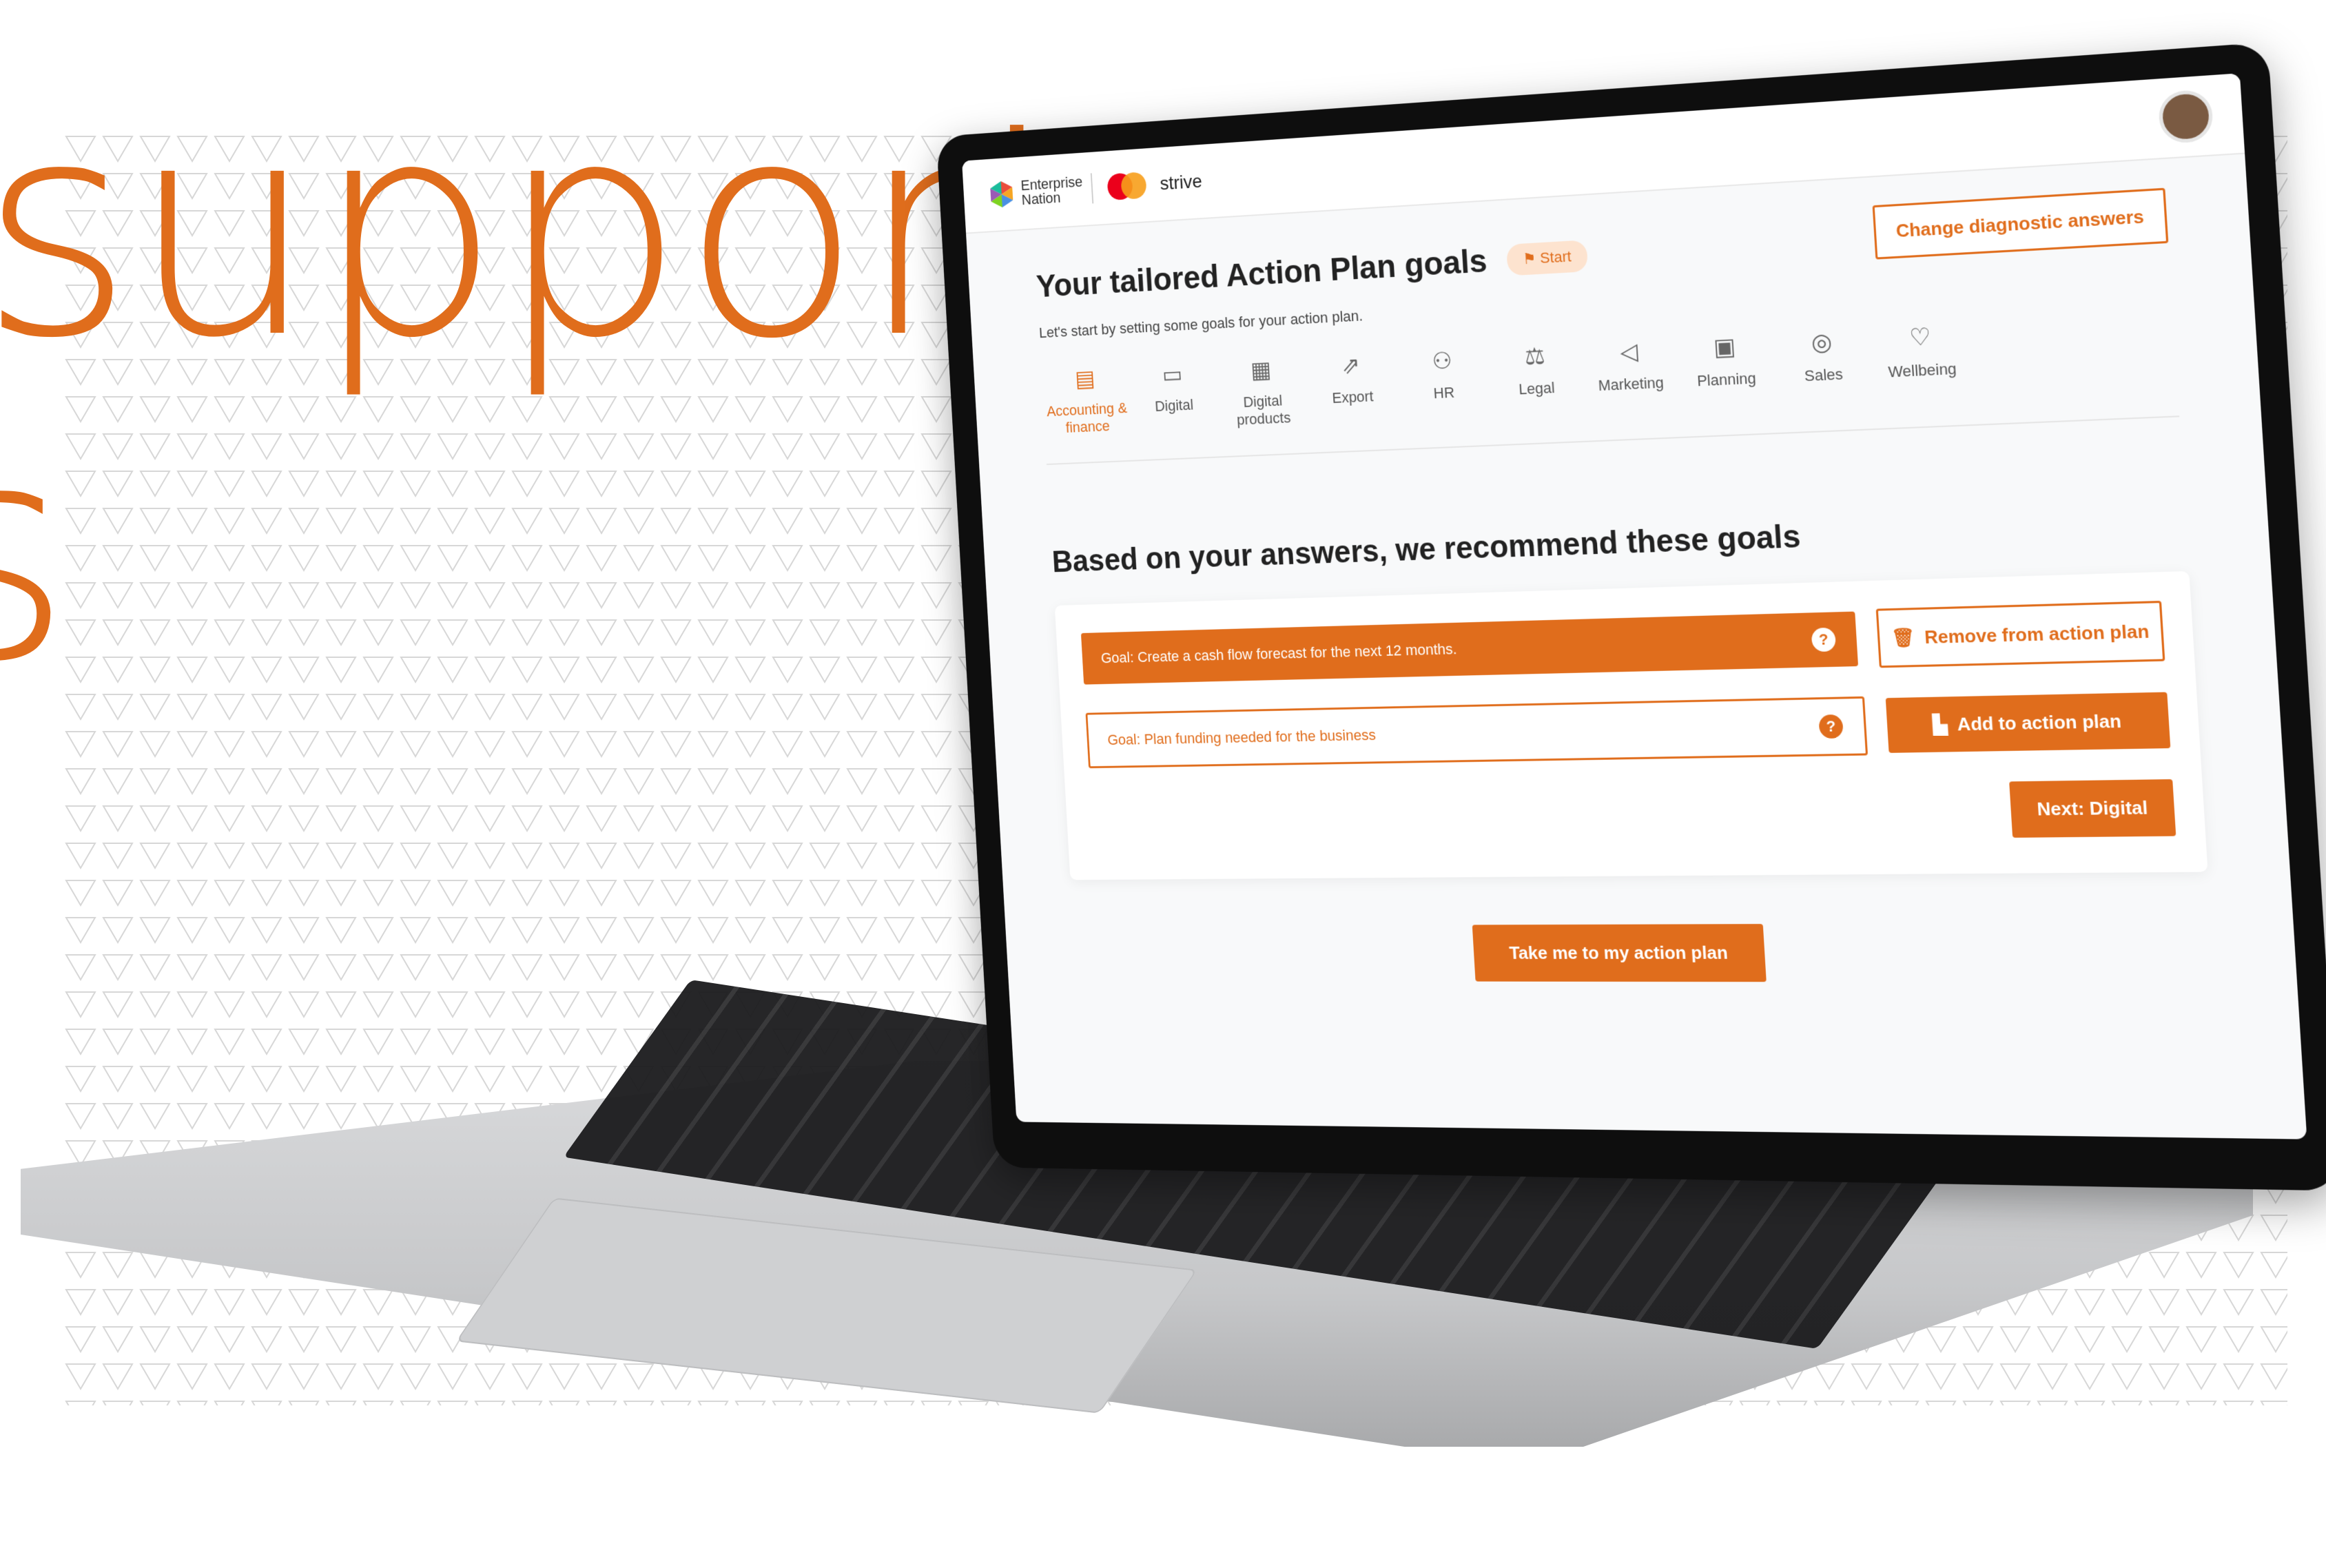 The image size is (2326, 1568). Describe the element at coordinates (2037, 634) in the screenshot. I see `button-label: Remove from action plan` at that location.